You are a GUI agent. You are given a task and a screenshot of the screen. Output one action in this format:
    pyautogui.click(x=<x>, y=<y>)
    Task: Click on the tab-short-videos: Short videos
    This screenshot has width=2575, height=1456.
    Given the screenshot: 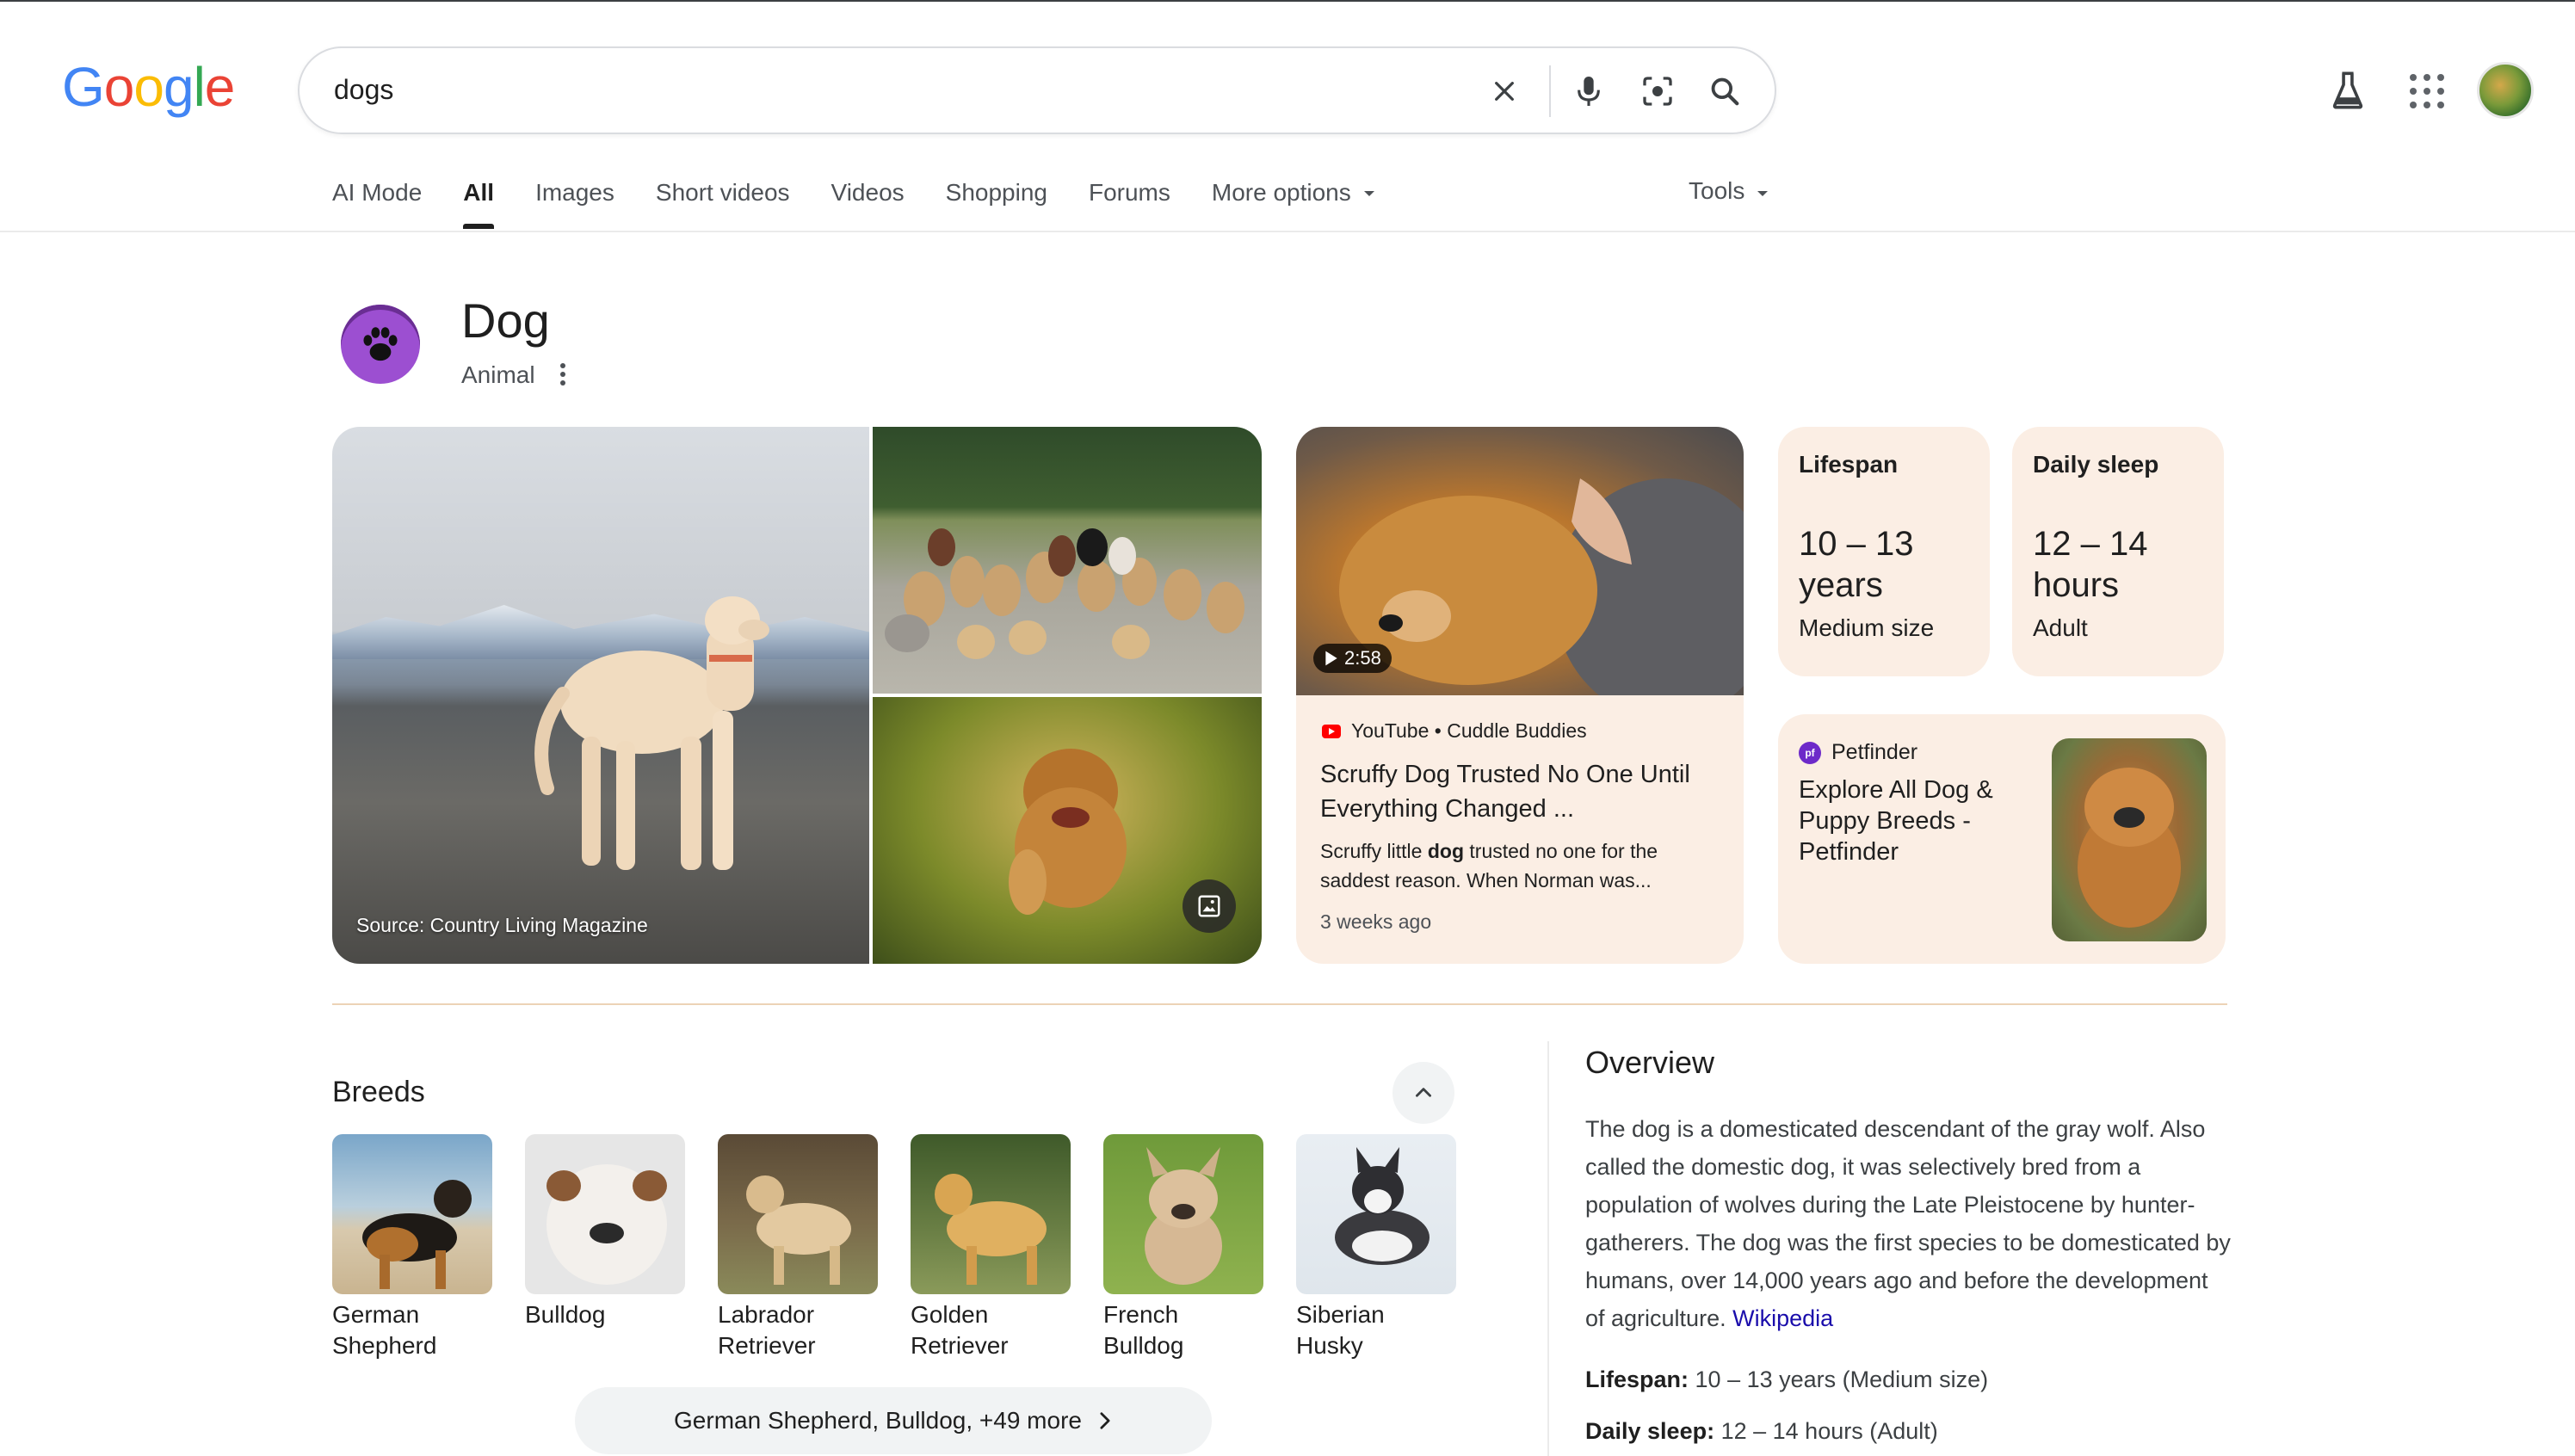 What is the action you would take?
    pyautogui.click(x=723, y=203)
    